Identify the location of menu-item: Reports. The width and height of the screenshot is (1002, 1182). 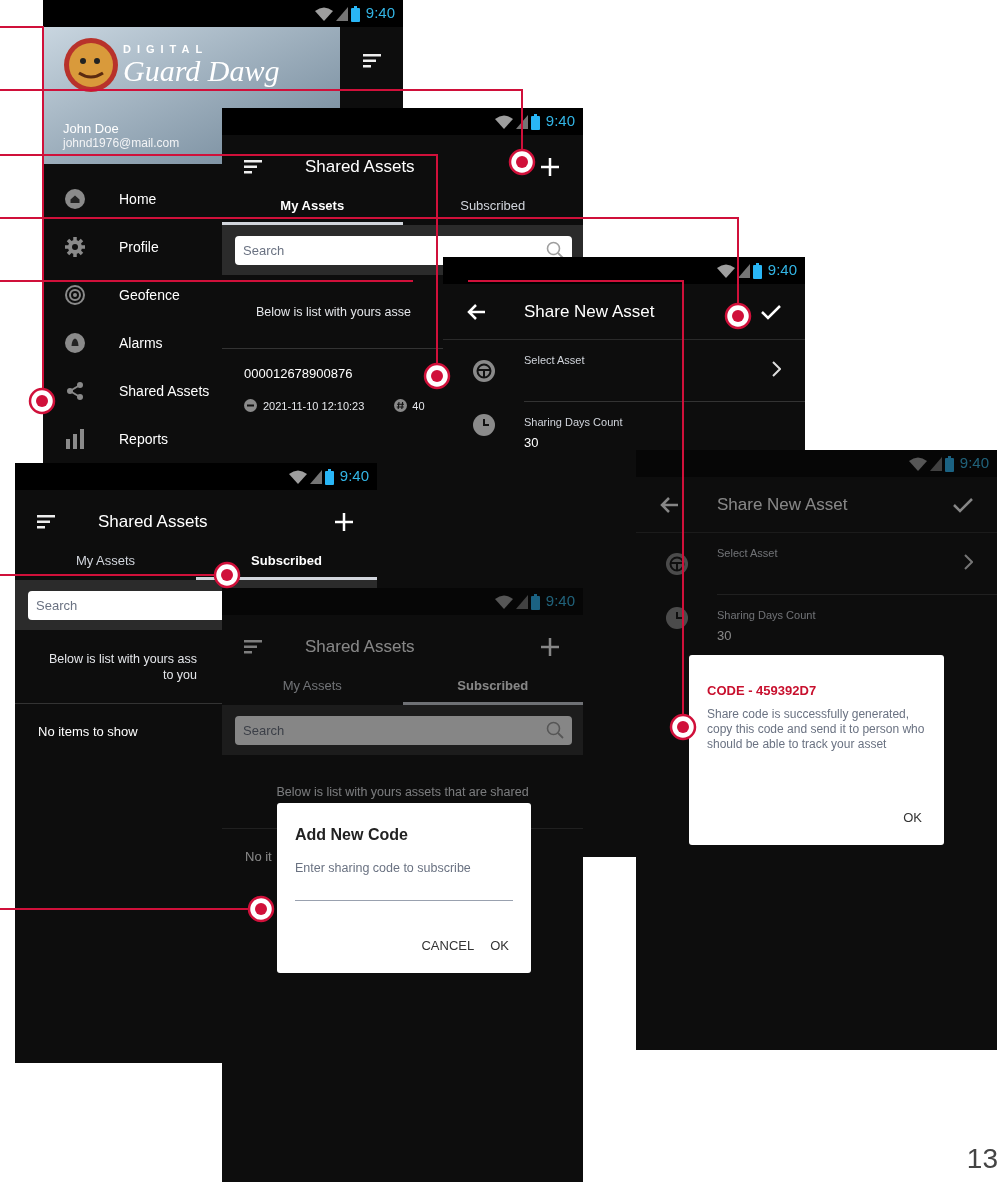
(139, 439).